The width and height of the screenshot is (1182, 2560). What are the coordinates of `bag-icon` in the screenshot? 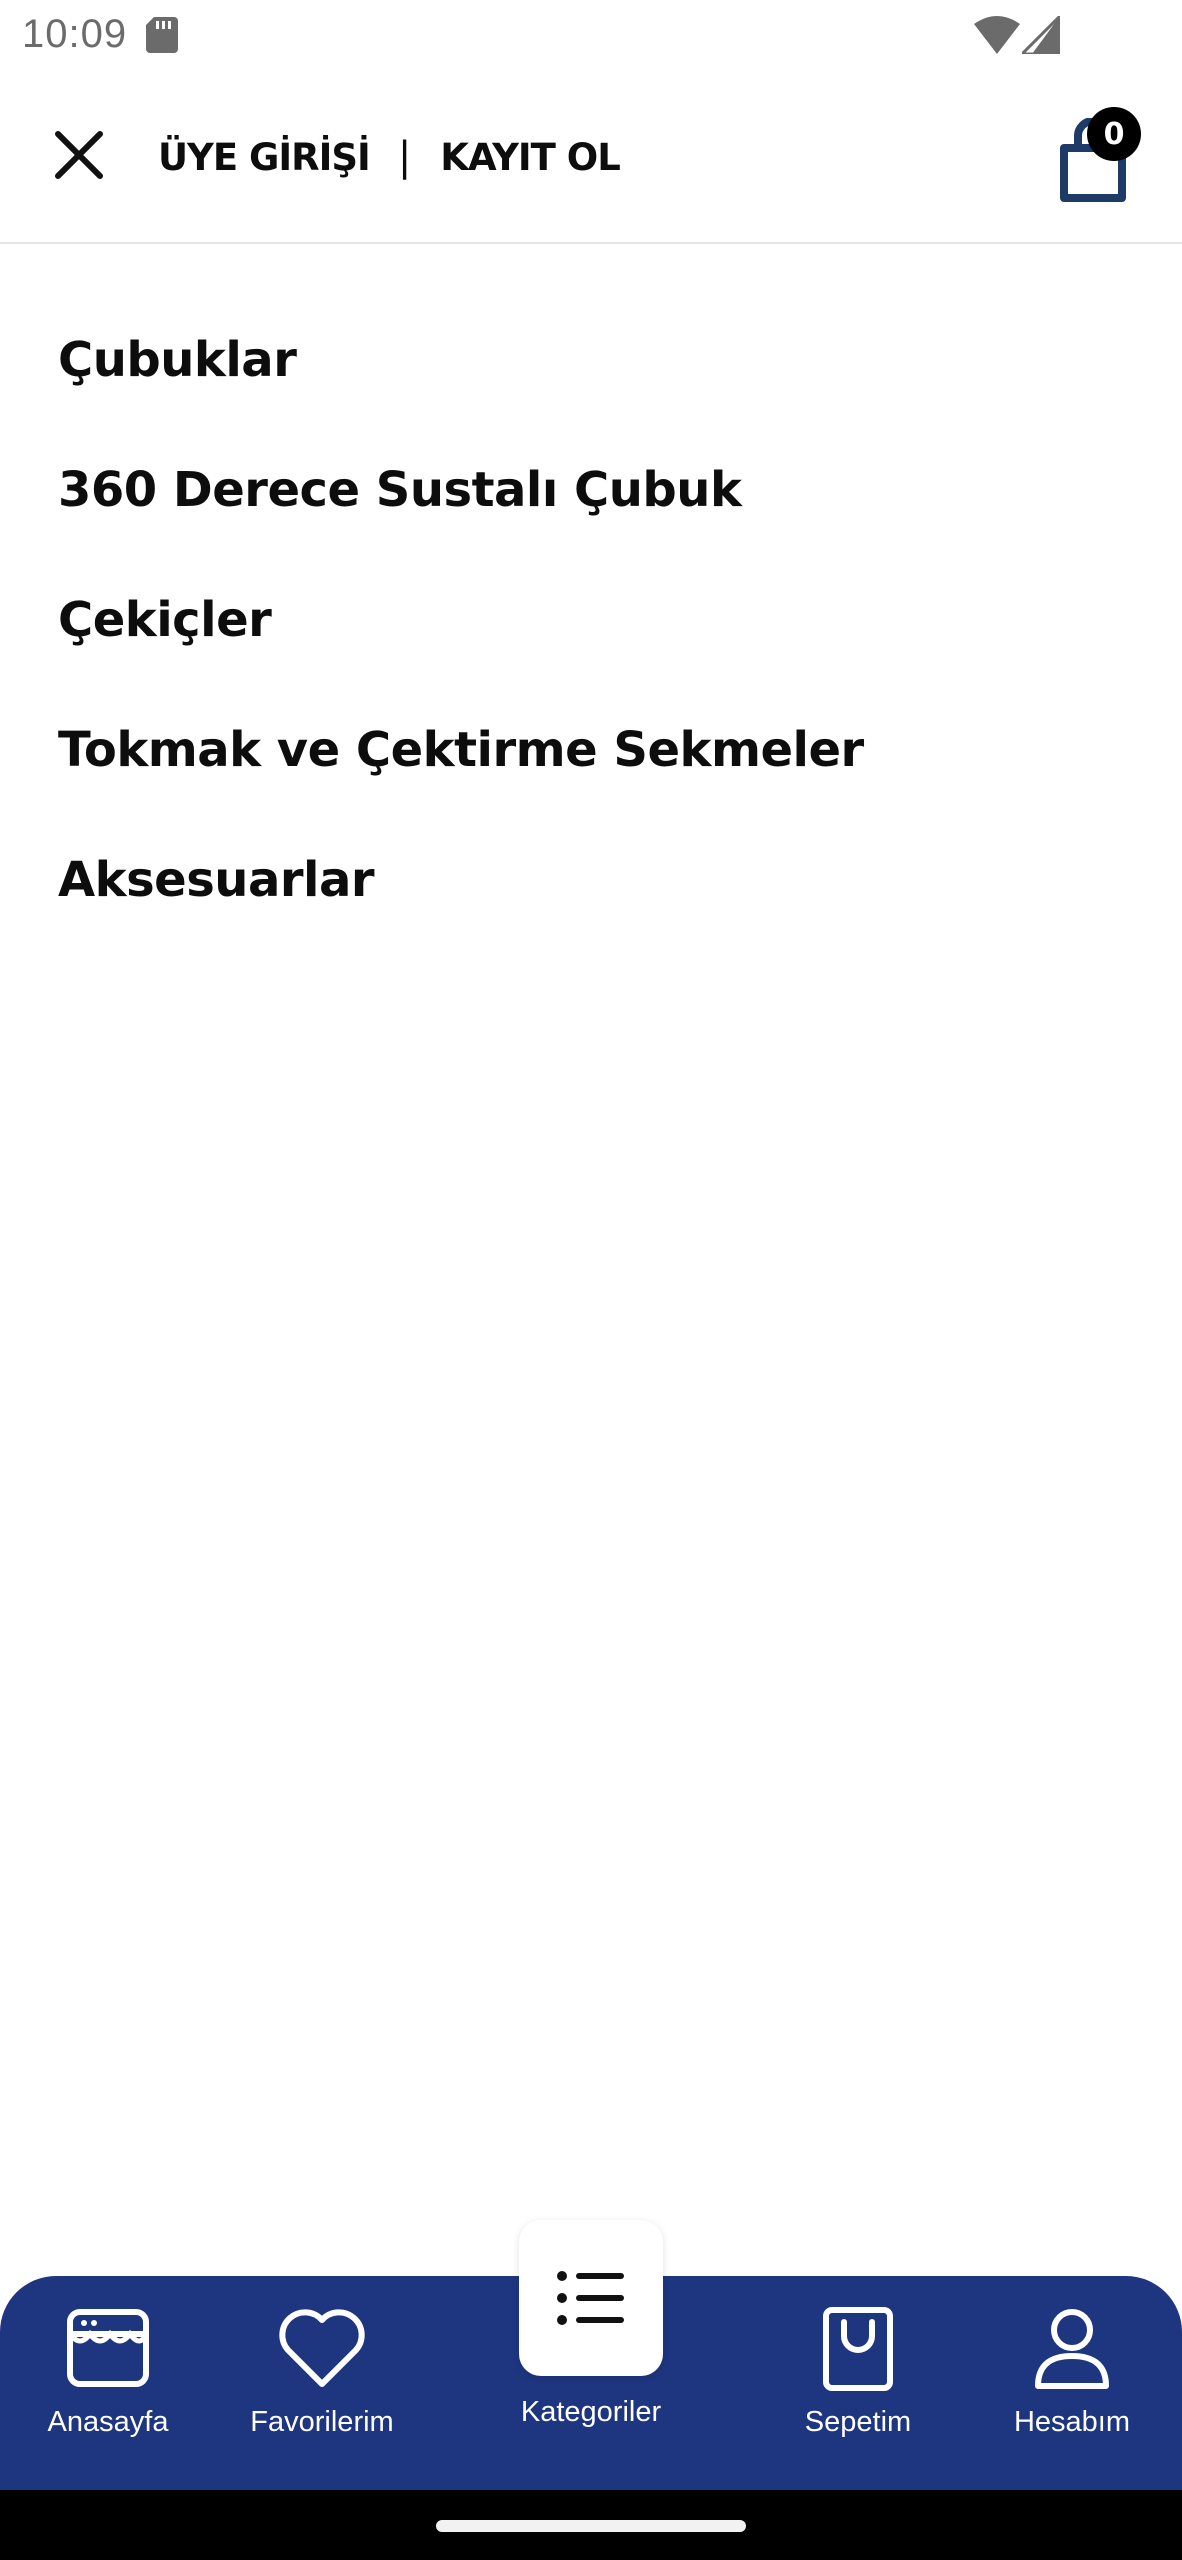 It's located at (858, 2349).